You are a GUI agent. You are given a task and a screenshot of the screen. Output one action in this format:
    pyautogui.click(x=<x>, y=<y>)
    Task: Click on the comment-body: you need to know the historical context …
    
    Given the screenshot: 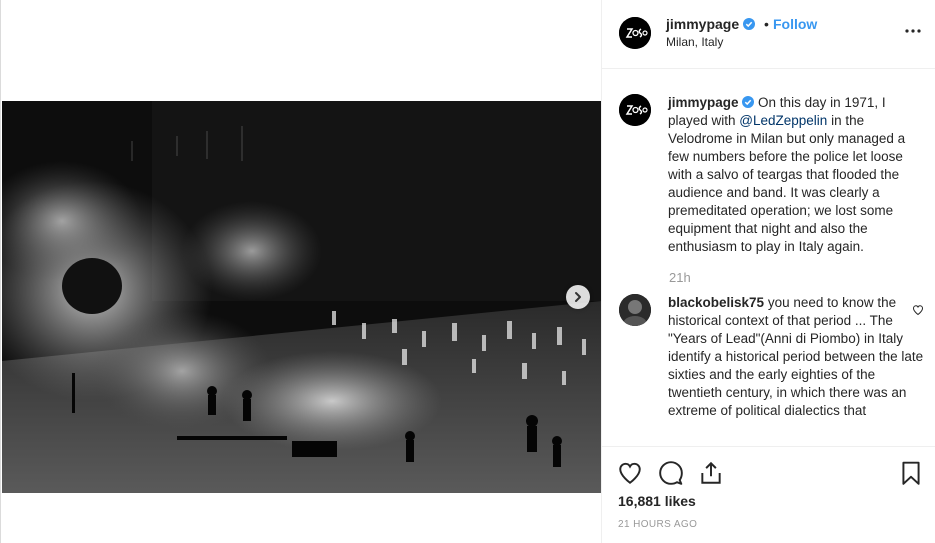 What is the action you would take?
    pyautogui.click(x=796, y=356)
    